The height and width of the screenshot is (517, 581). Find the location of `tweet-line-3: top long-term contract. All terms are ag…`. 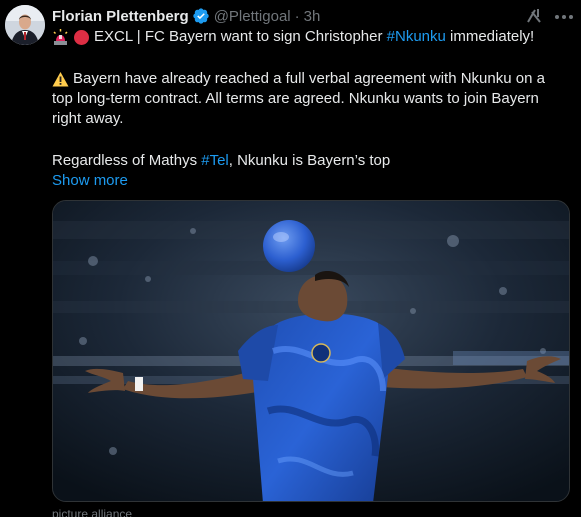

tweet-line-3: top long-term contract. All terms are ag… is located at coordinates (295, 98).